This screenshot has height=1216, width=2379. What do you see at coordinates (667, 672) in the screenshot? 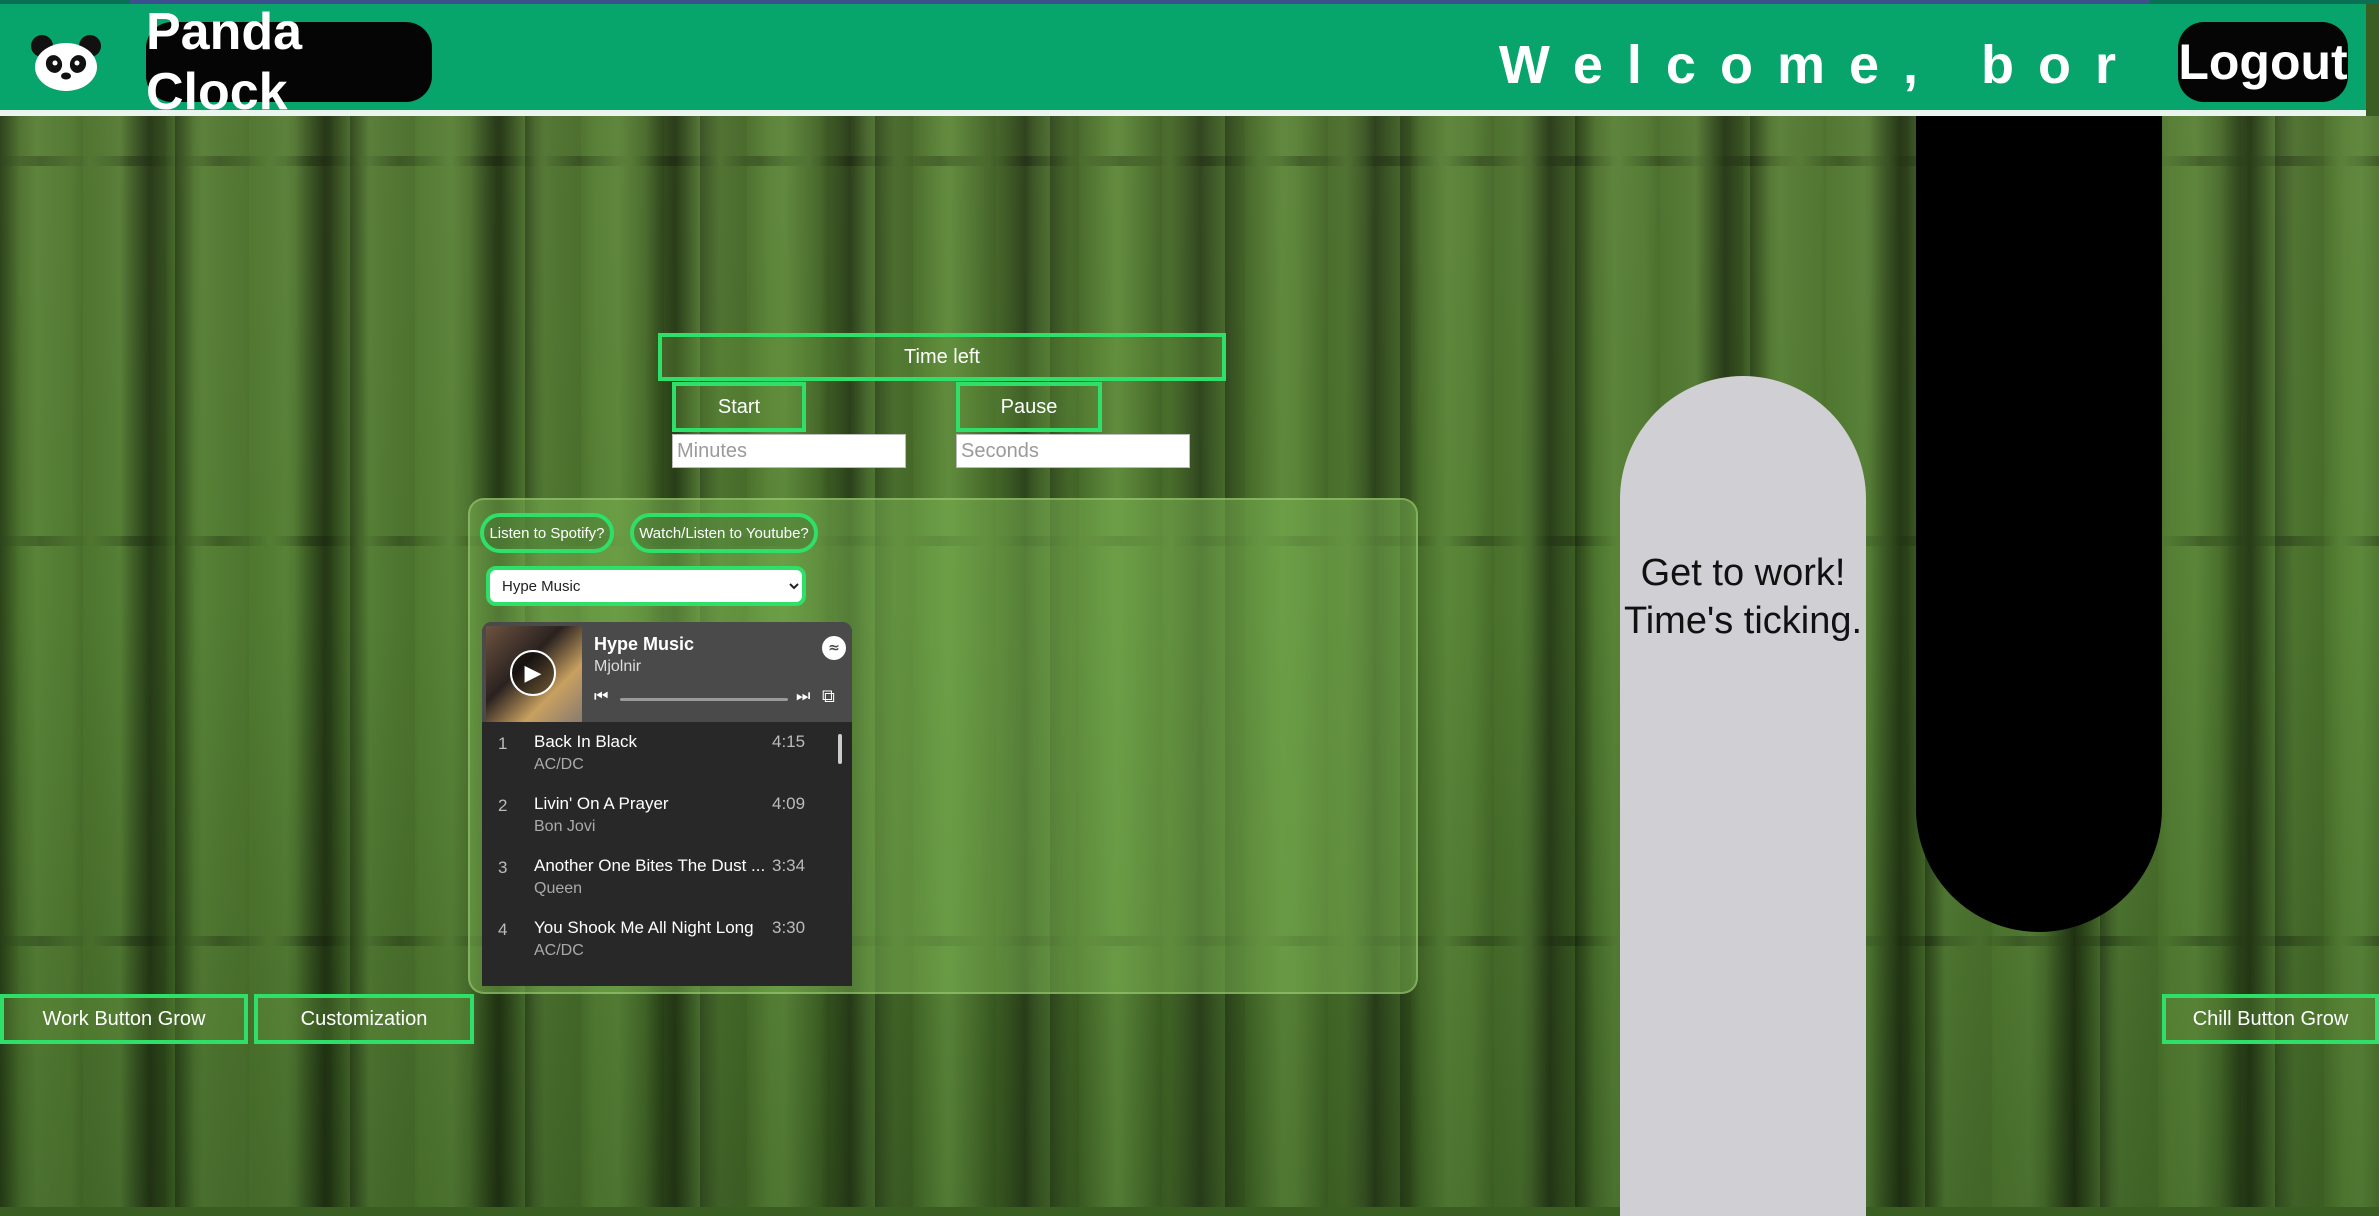
I see `player-header: ▶ Hype Music Mjolnir ≈ ⏮ ⏭ ⧉` at bounding box center [667, 672].